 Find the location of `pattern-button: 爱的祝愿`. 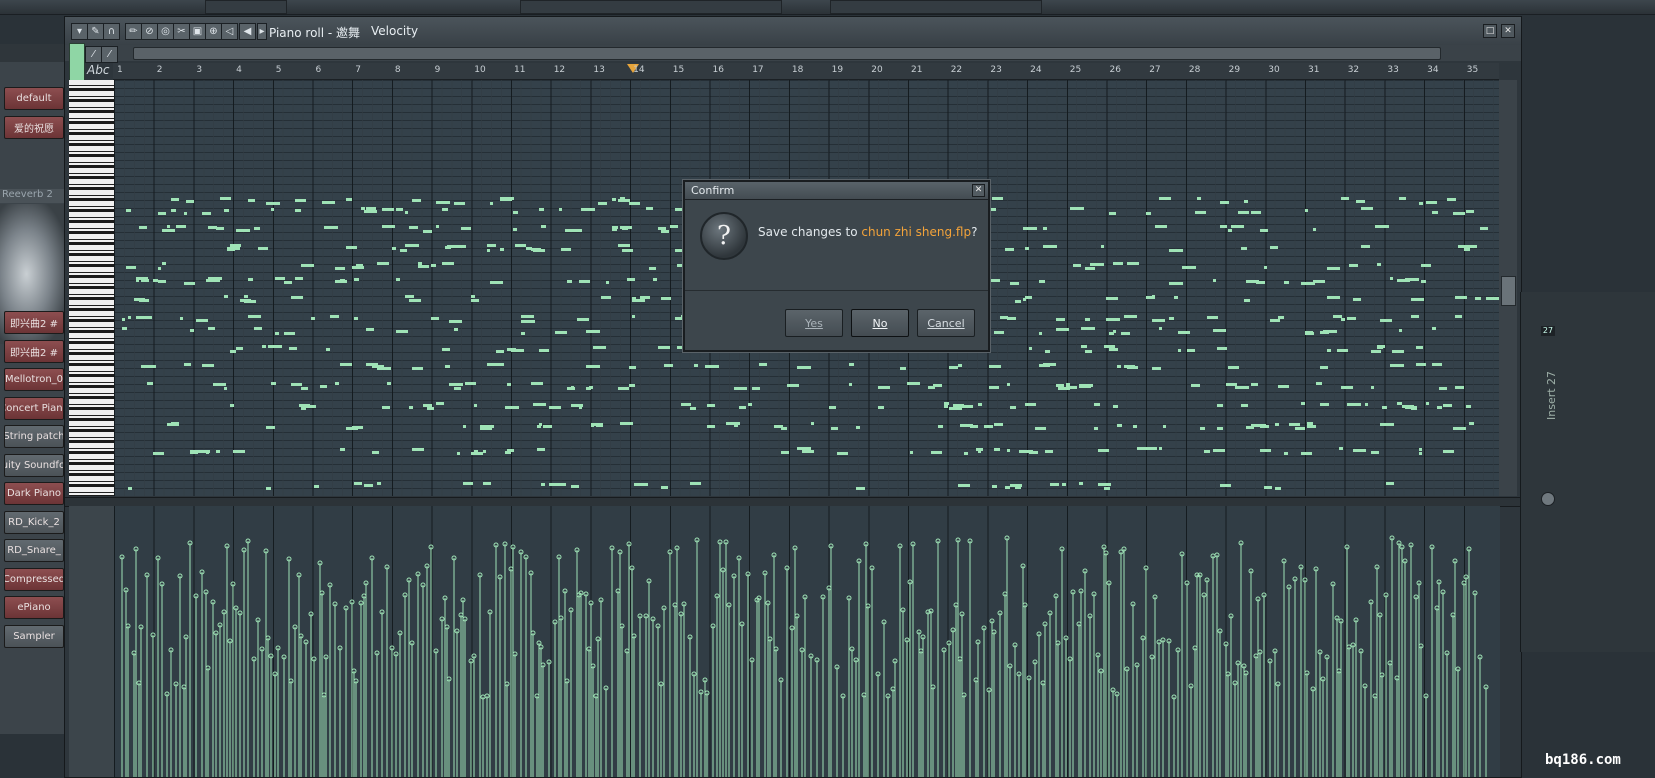

pattern-button: 爱的祝愿 is located at coordinates (34, 127).